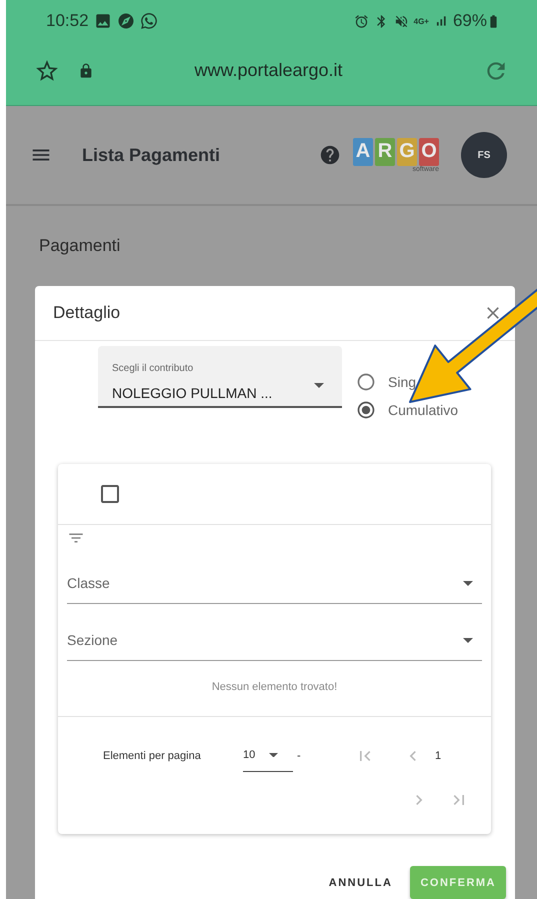 This screenshot has height=899, width=537. Describe the element at coordinates (360, 882) in the screenshot. I see `cancel-button: ANNULLA` at that location.